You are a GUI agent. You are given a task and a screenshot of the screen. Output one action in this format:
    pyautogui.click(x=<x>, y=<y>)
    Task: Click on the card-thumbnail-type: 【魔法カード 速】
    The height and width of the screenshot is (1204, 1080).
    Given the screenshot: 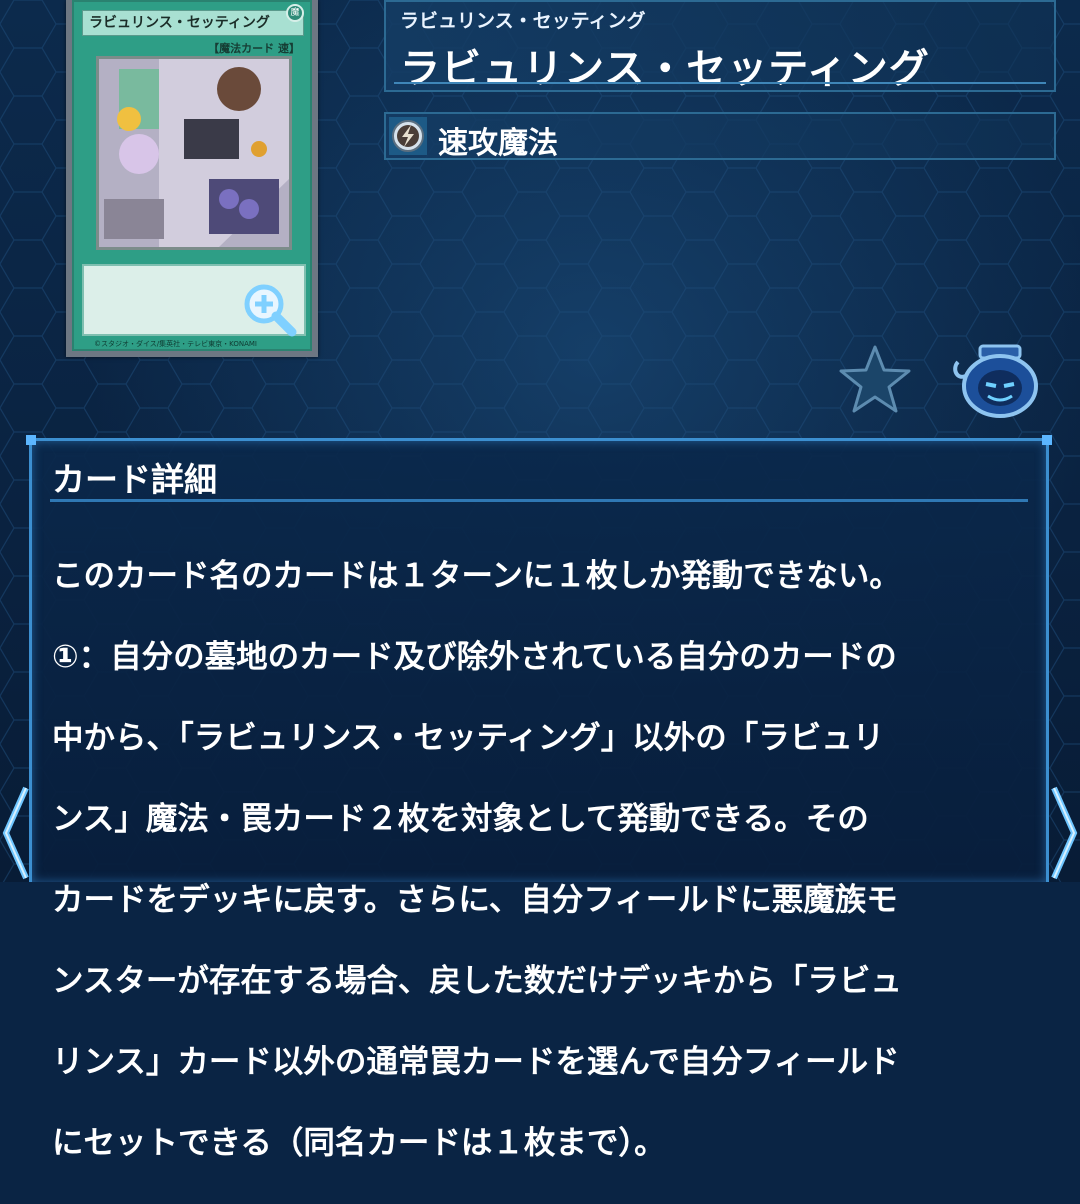 What is the action you would take?
    pyautogui.click(x=254, y=48)
    